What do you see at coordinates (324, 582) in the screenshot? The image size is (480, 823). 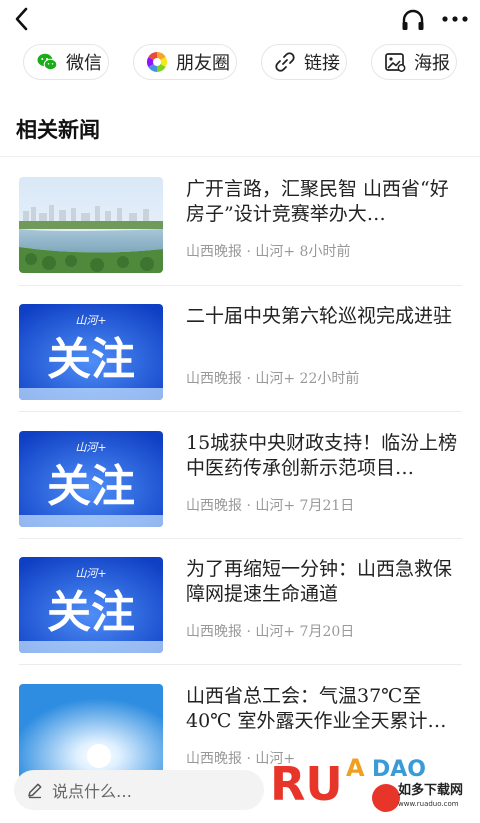 I see `news-title: 为了再缩短一分钟：山西急救保障网提速生命通道` at bounding box center [324, 582].